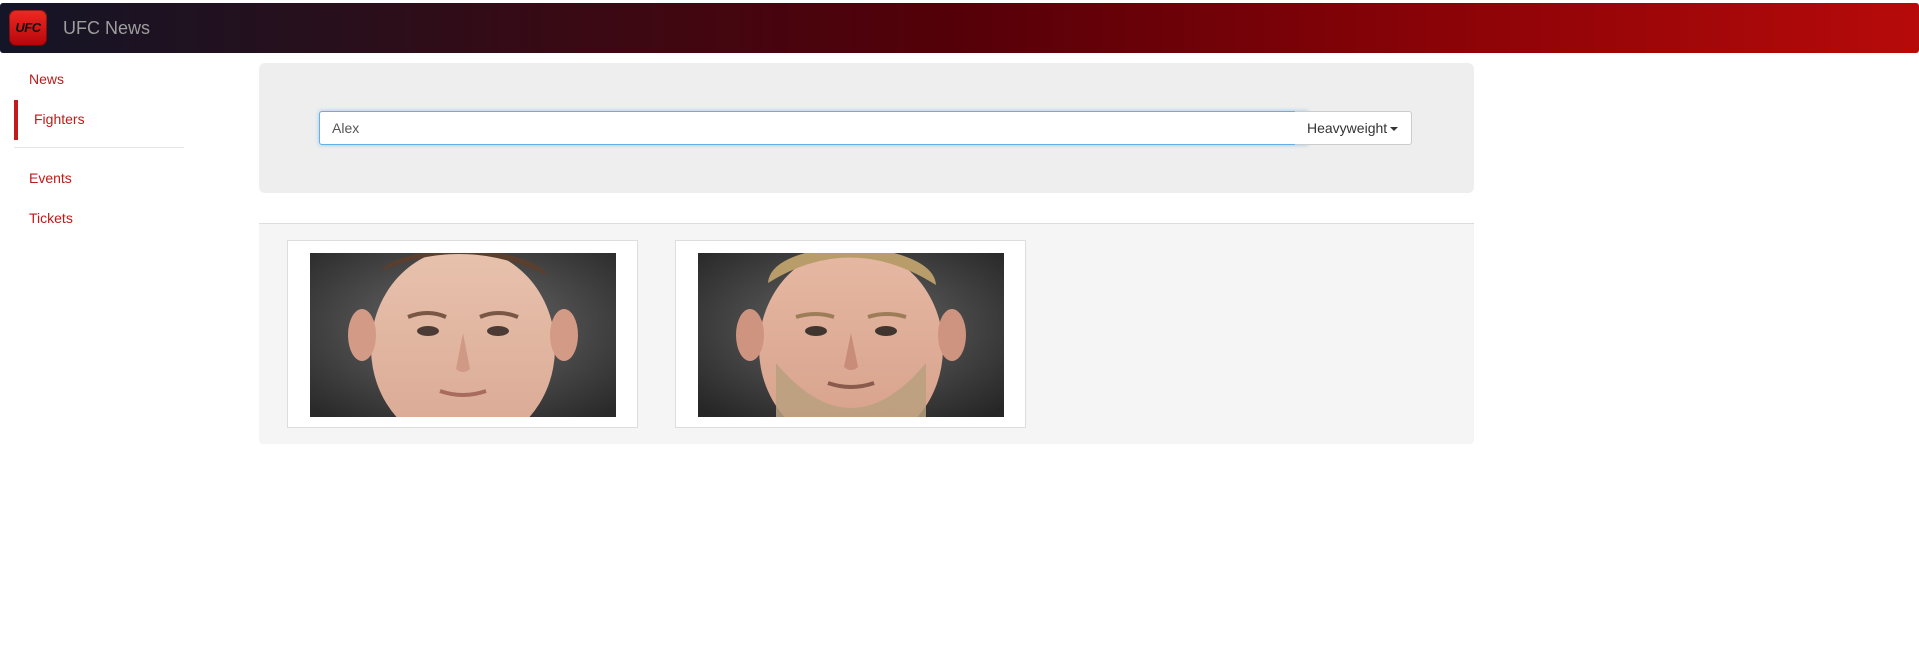 The height and width of the screenshot is (669, 1919). I want to click on sidebar-divider, so click(99, 147).